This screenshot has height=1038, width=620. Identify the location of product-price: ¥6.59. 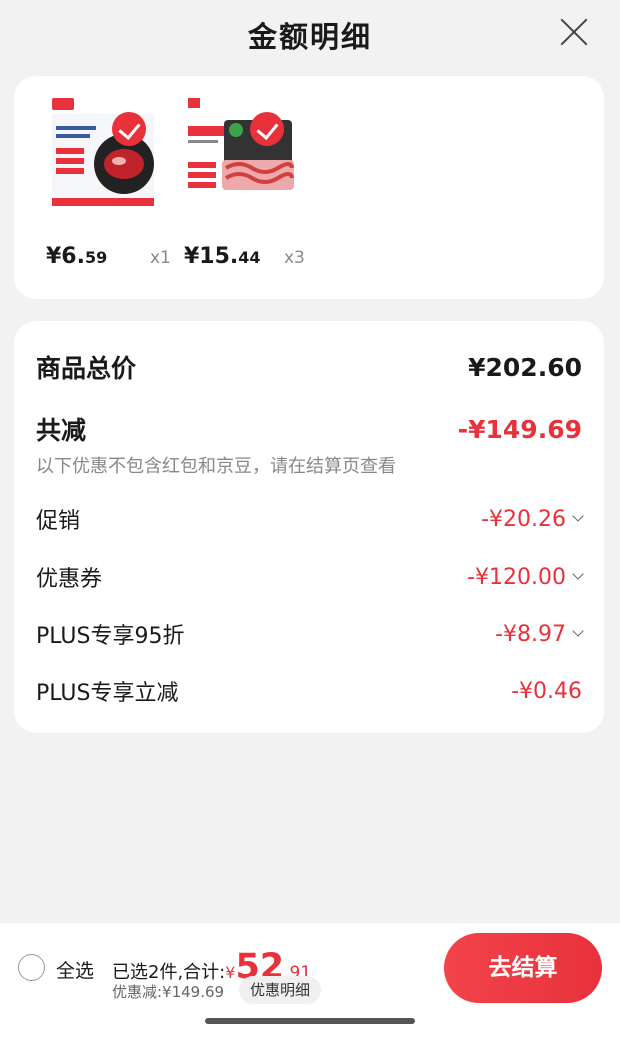
(77, 256).